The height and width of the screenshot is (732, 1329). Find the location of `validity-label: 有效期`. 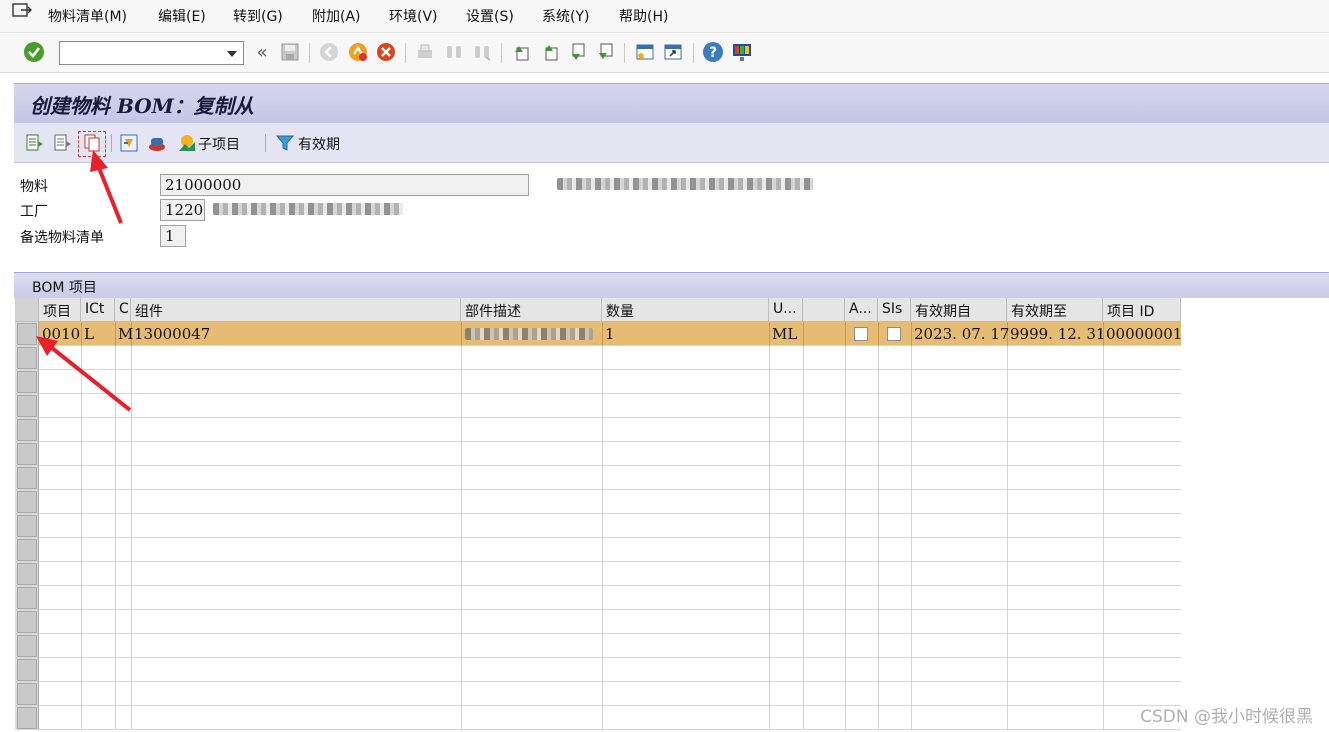

validity-label: 有效期 is located at coordinates (319, 144).